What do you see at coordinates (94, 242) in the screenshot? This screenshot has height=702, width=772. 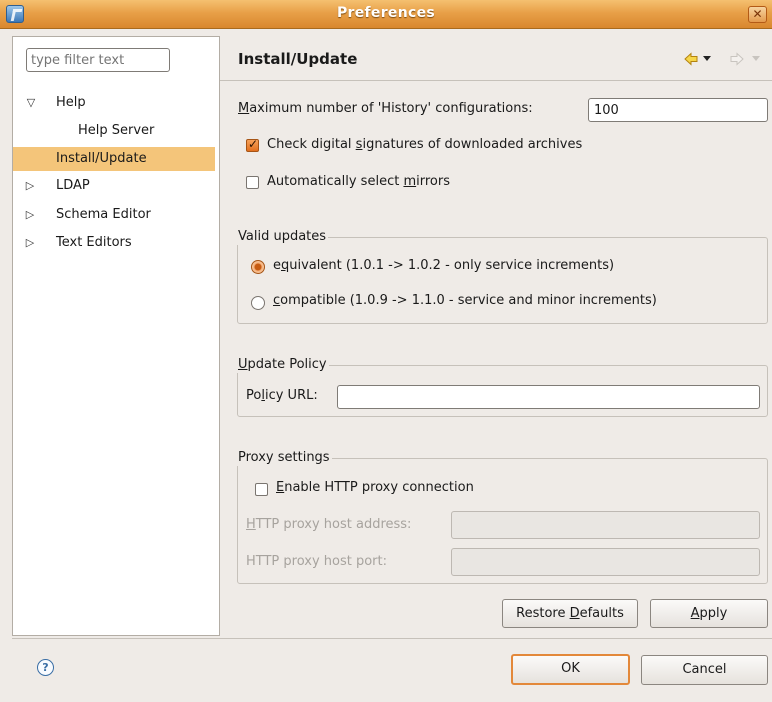 I see `tree-item-label: Text Editors` at bounding box center [94, 242].